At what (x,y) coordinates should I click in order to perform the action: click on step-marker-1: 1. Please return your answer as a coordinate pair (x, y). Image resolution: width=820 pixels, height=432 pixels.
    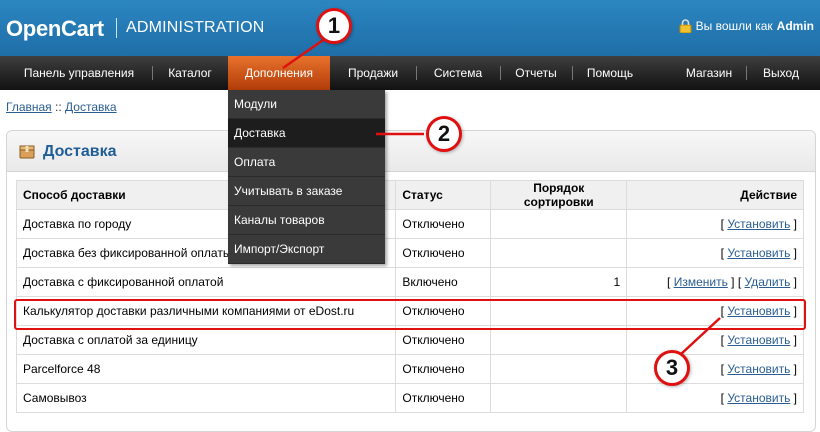
    Looking at the image, I should click on (334, 26).